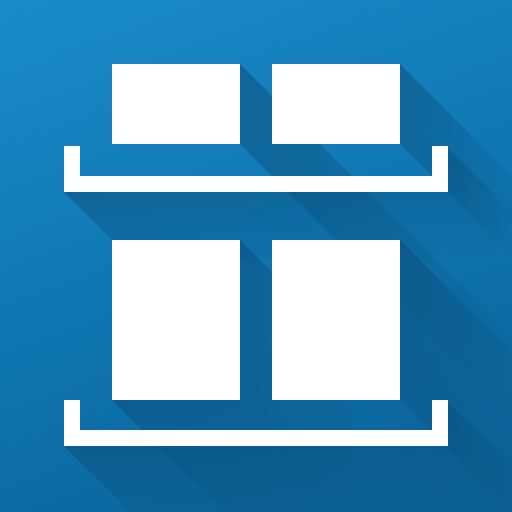 The height and width of the screenshot is (512, 512). What do you see at coordinates (336, 320) in the screenshot?
I see `bottom-right-box` at bounding box center [336, 320].